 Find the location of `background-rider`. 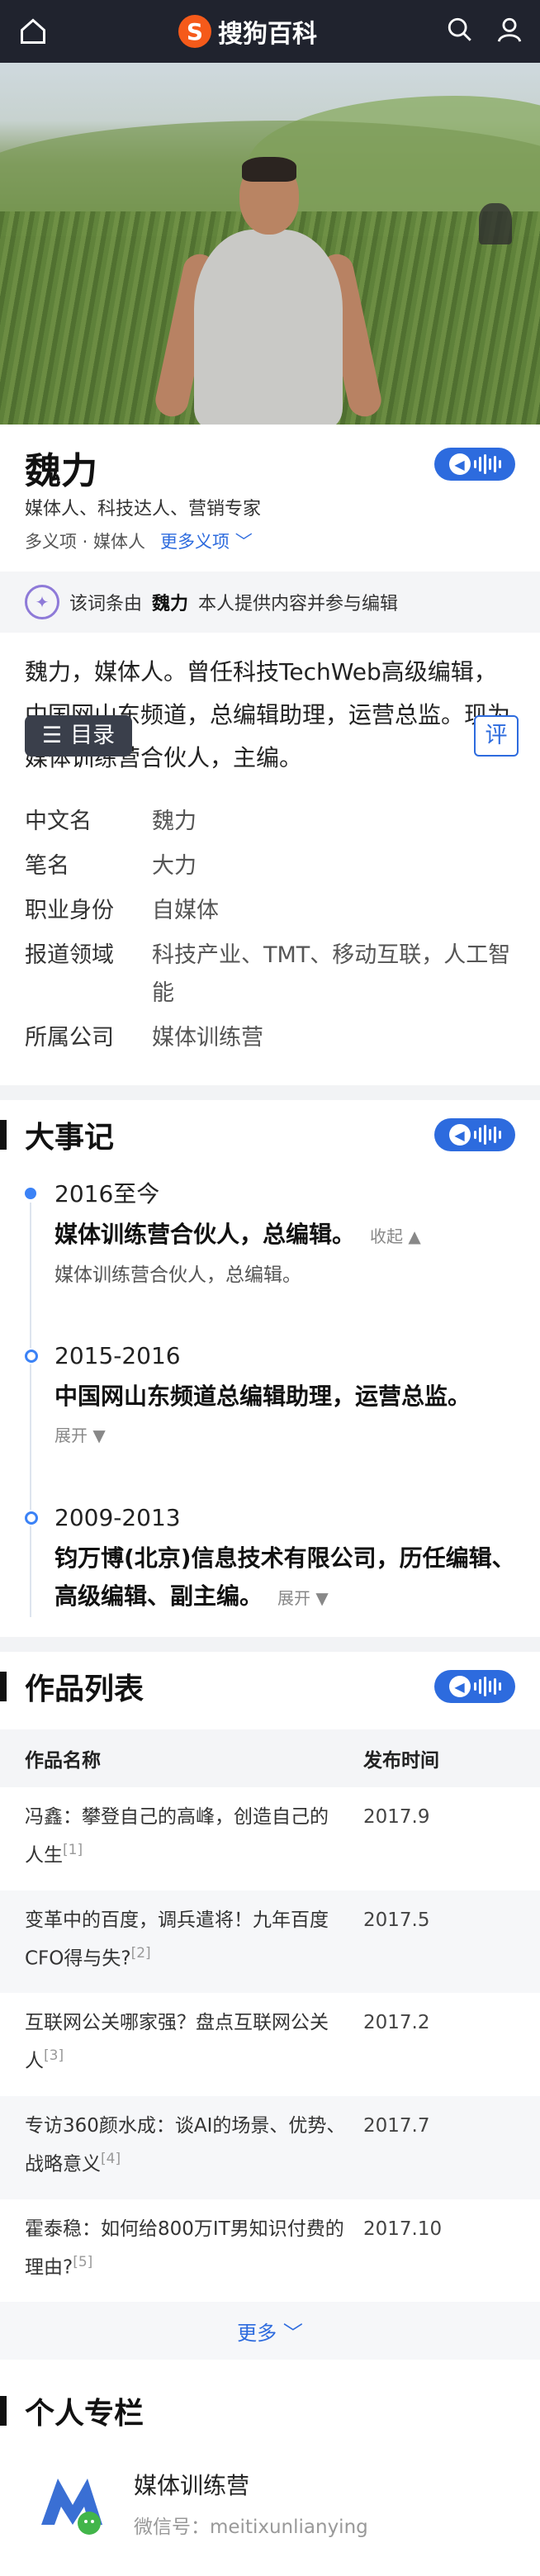

background-rider is located at coordinates (495, 224).